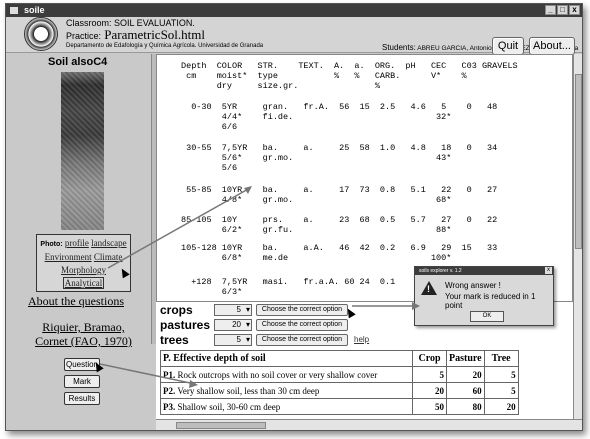 The width and height of the screenshot is (590, 439). Describe the element at coordinates (229, 406) in the screenshot. I see `row-text: Shallow soil, 30-60 cm deep` at that location.